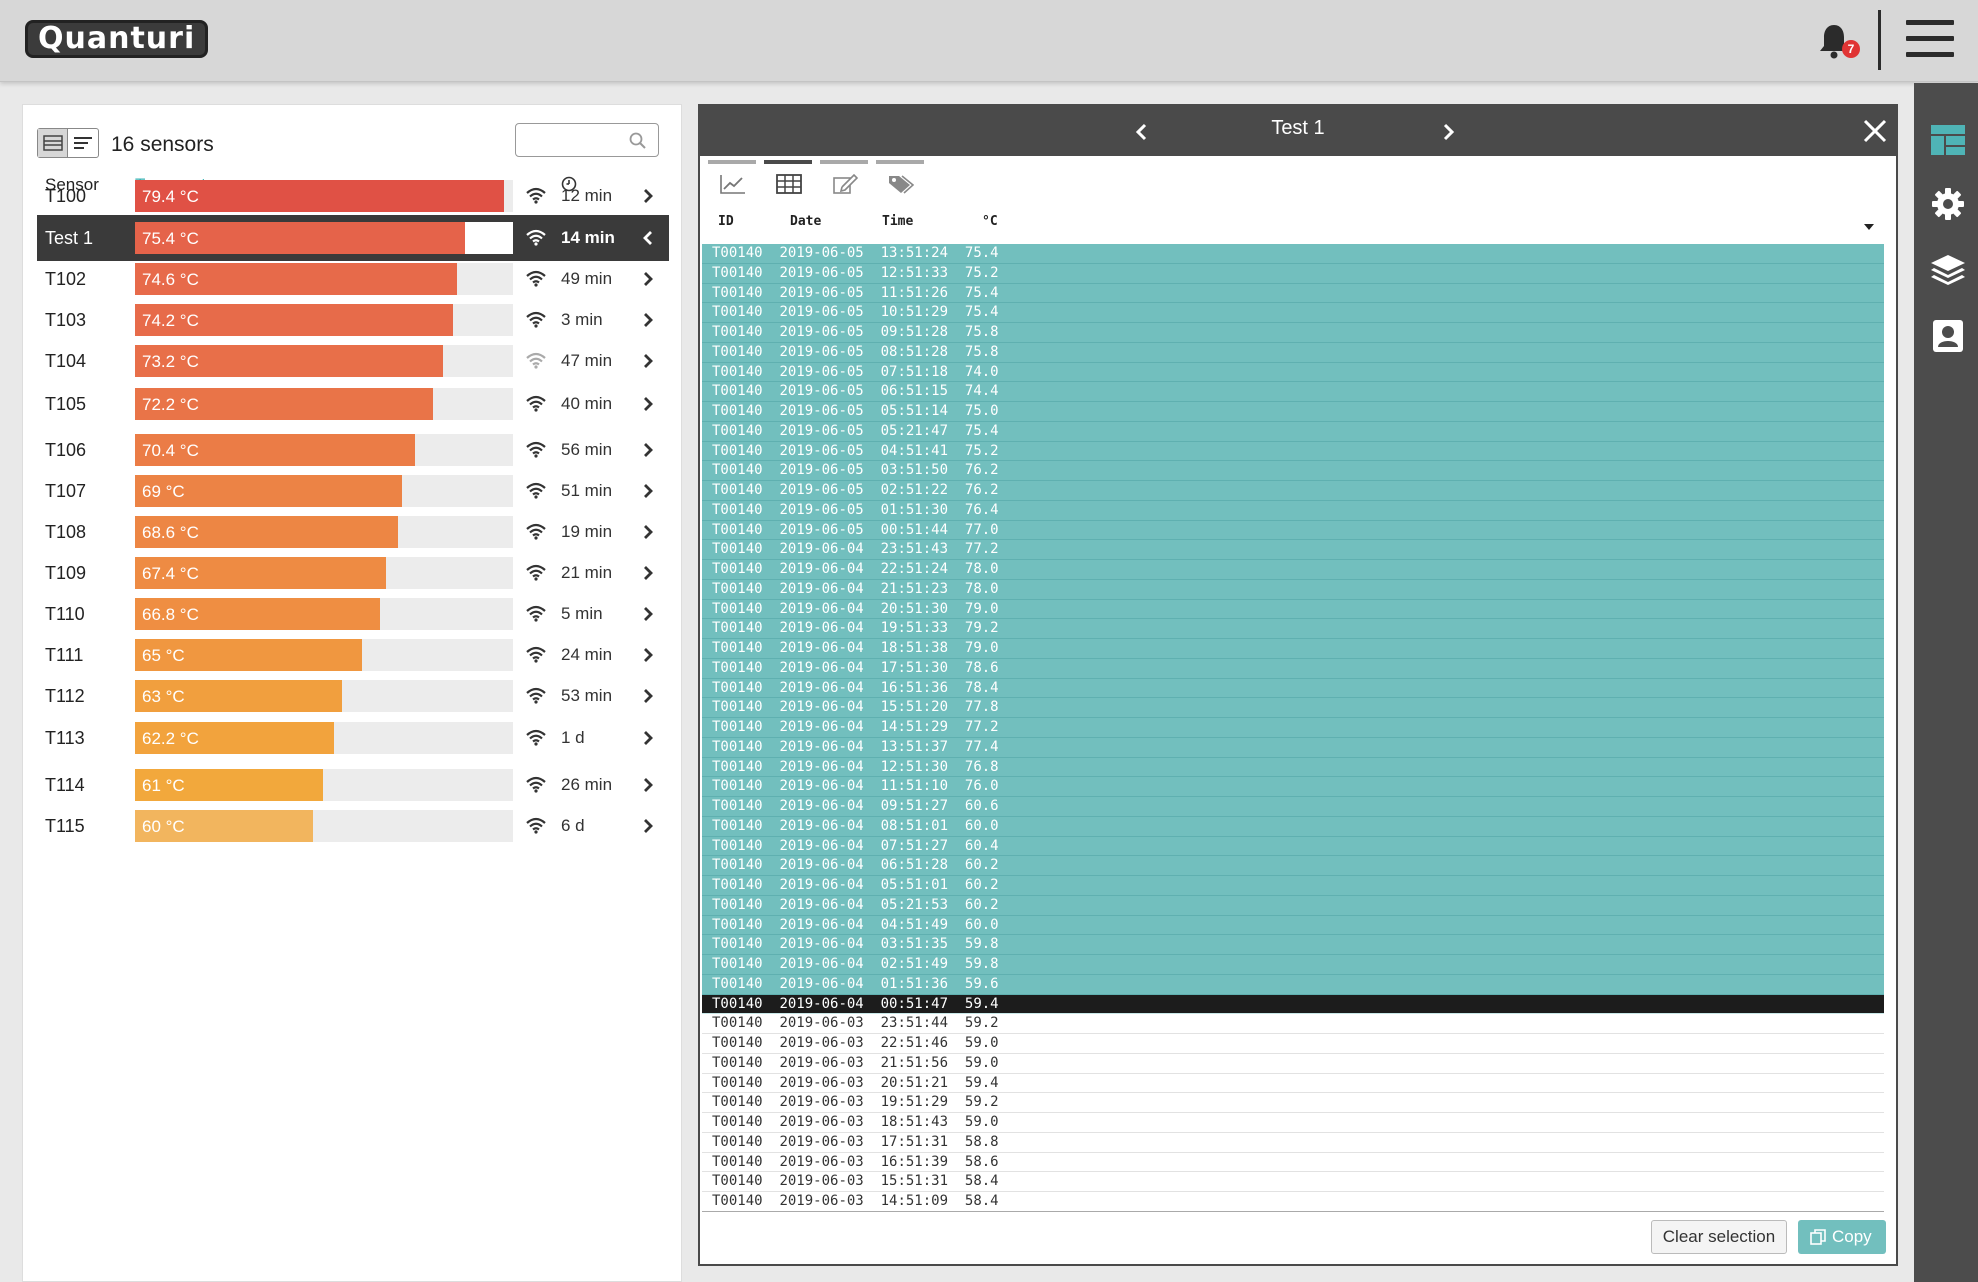 The width and height of the screenshot is (1978, 1282). I want to click on table-row: T00140 2019-06-04 03:51:35 59.8, so click(1293, 945).